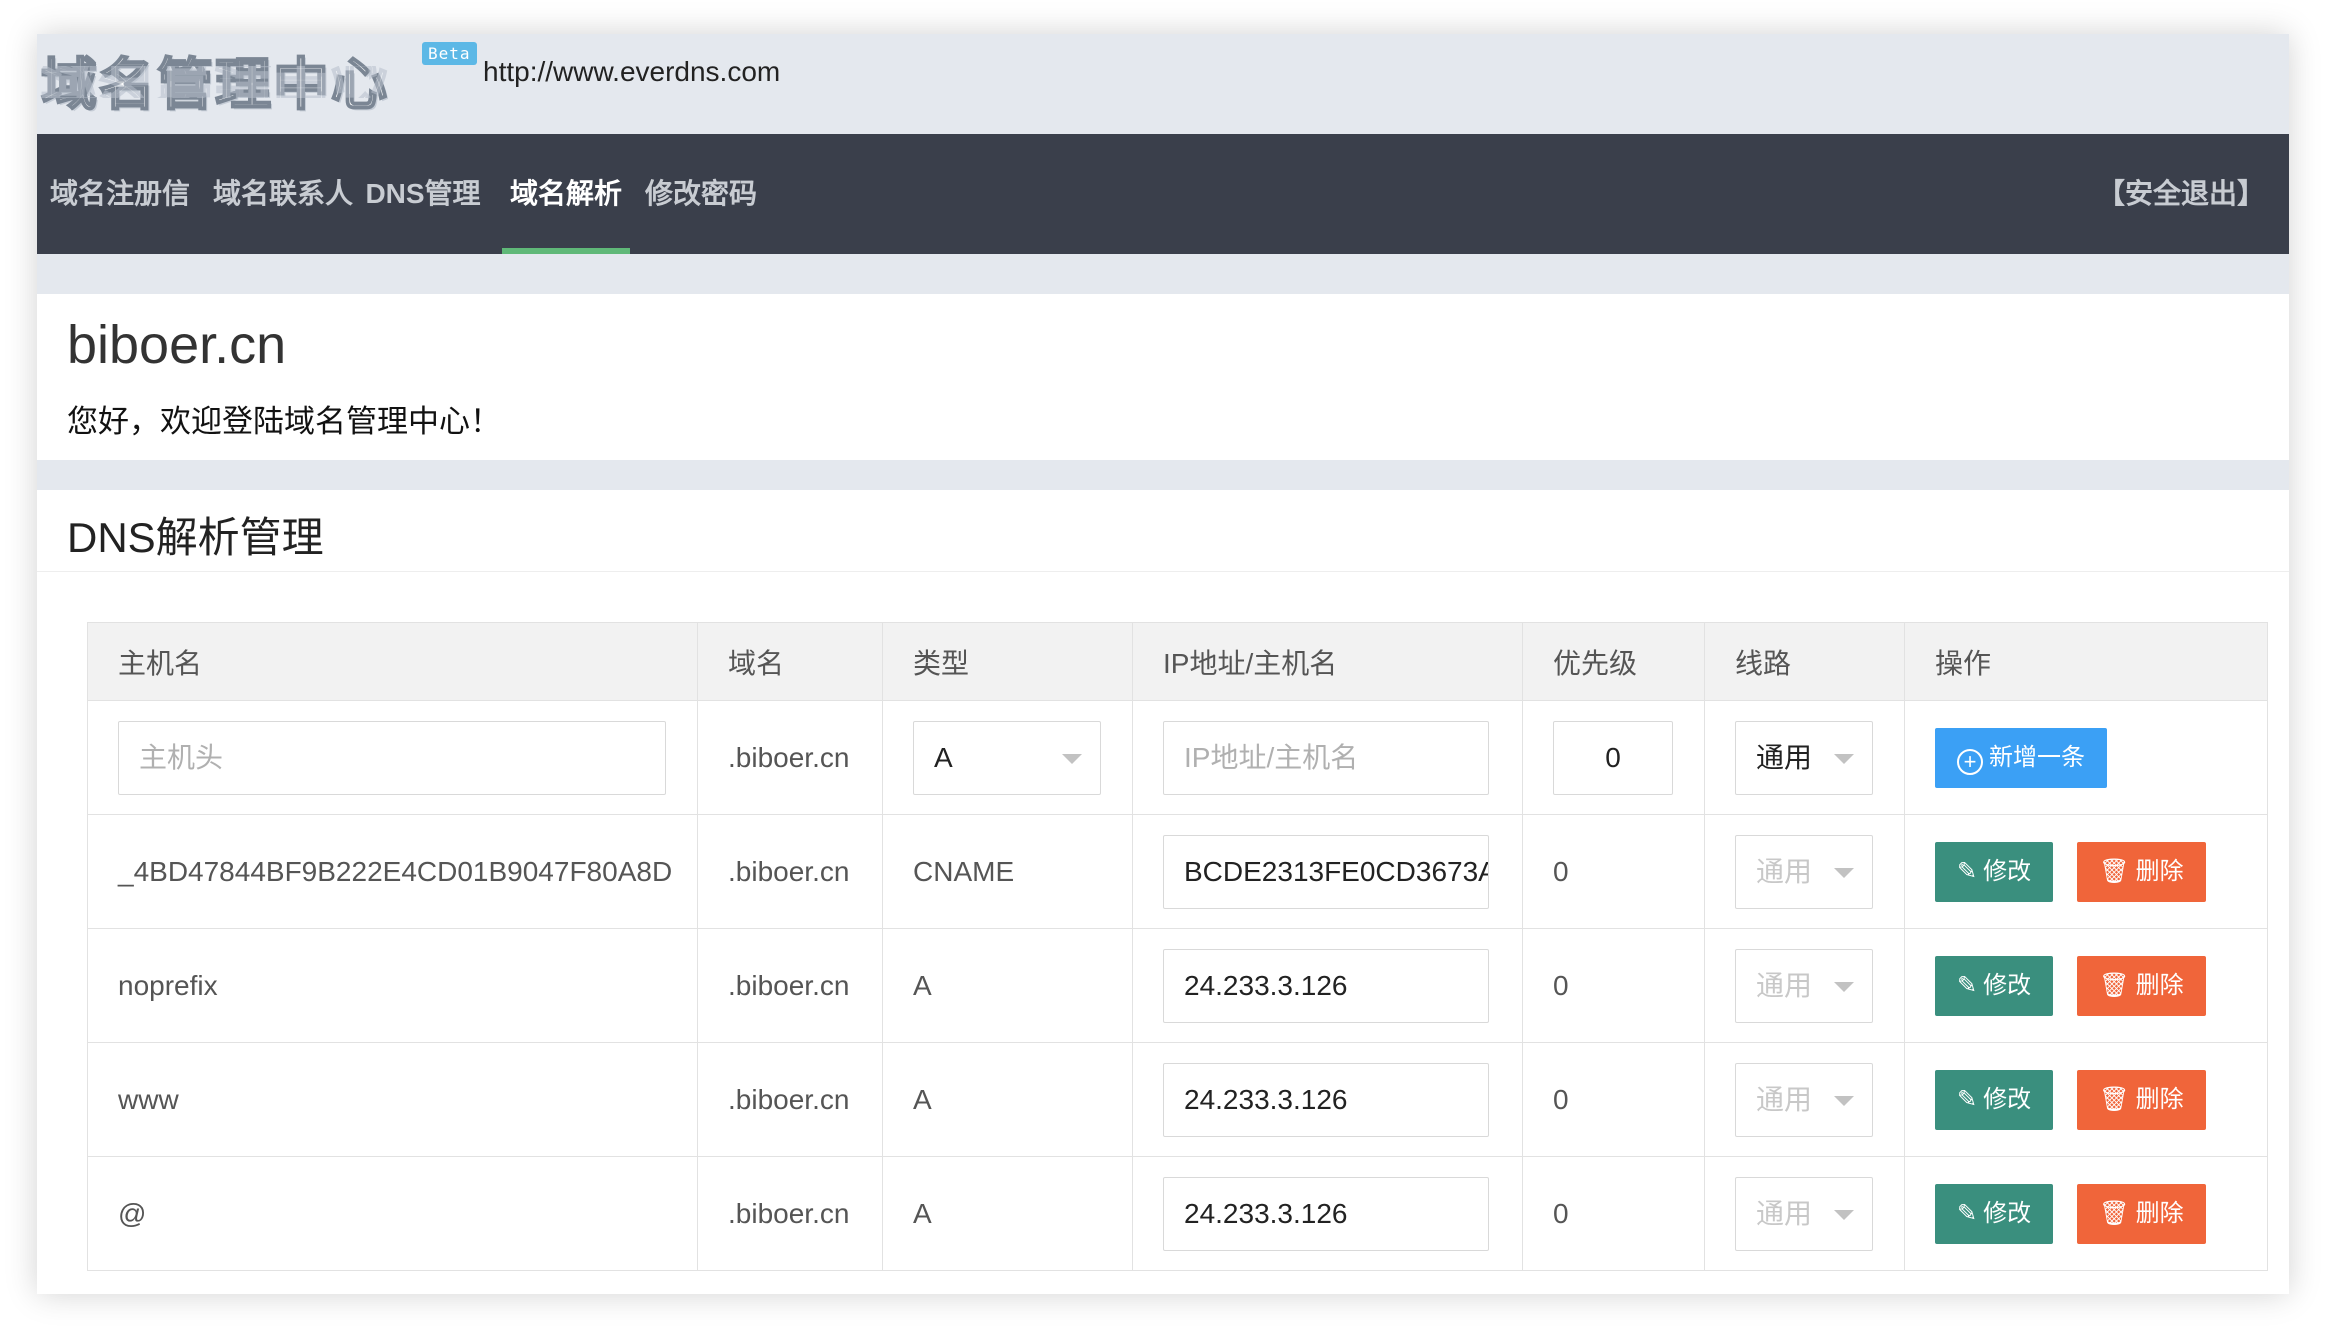  What do you see at coordinates (943, 757) in the screenshot?
I see `type-select-value: A` at bounding box center [943, 757].